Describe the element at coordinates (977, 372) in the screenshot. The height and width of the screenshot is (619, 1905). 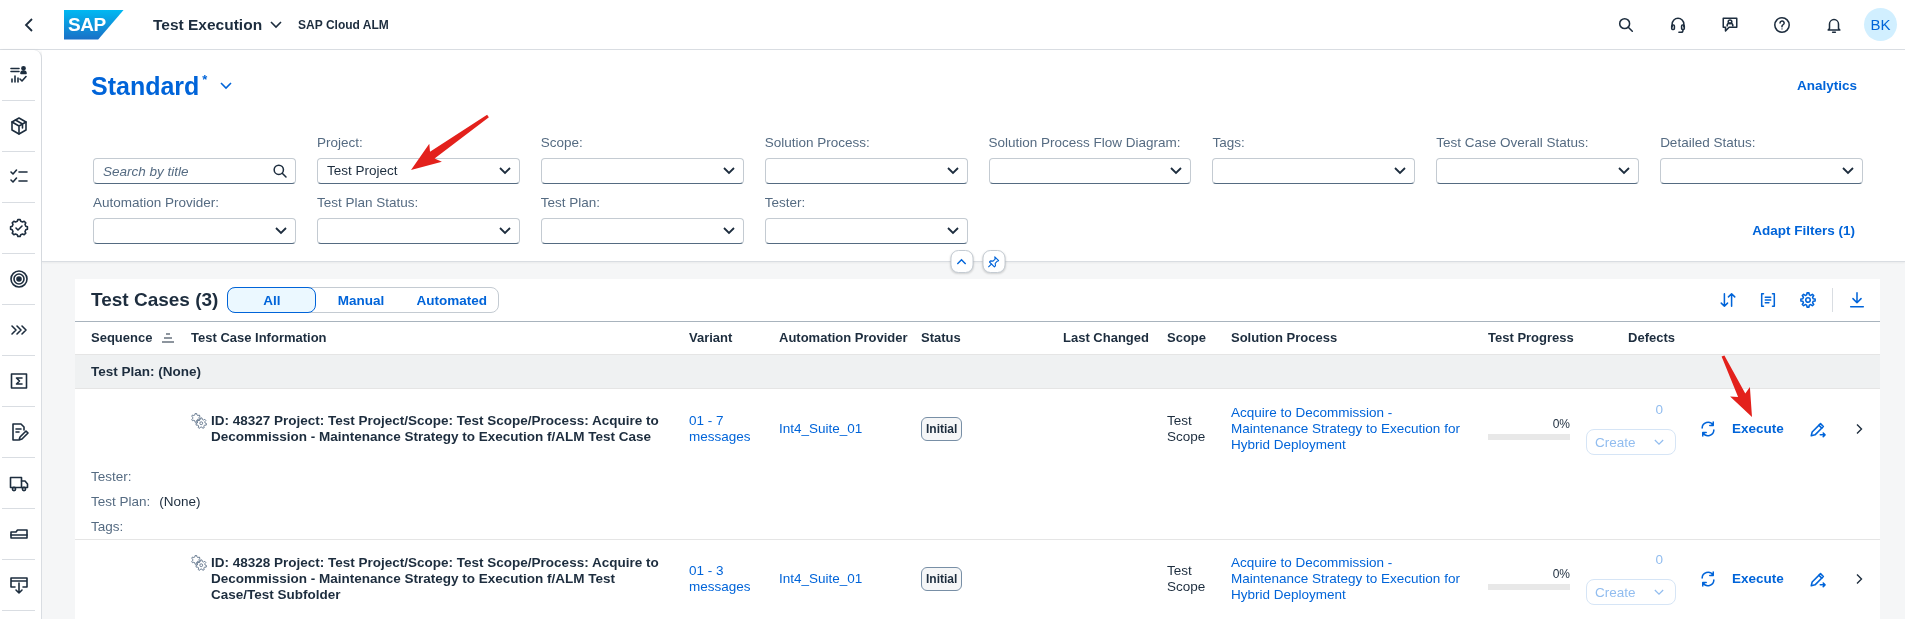
I see `group-header: Test Plan: (None)` at that location.